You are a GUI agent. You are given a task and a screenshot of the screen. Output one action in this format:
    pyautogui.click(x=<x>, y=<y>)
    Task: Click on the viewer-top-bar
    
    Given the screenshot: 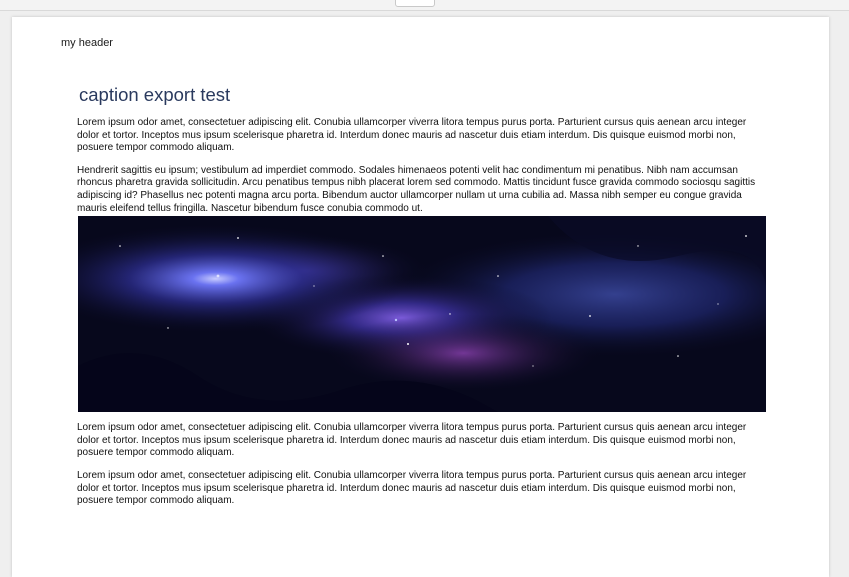 What is the action you would take?
    pyautogui.click(x=424, y=5)
    